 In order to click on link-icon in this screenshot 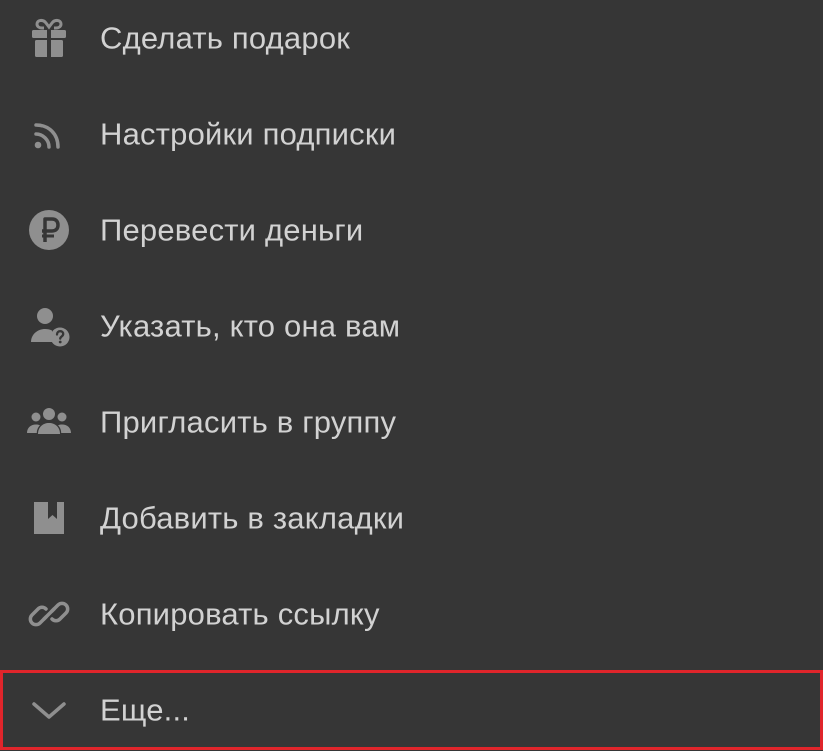, I will do `click(49, 614)`.